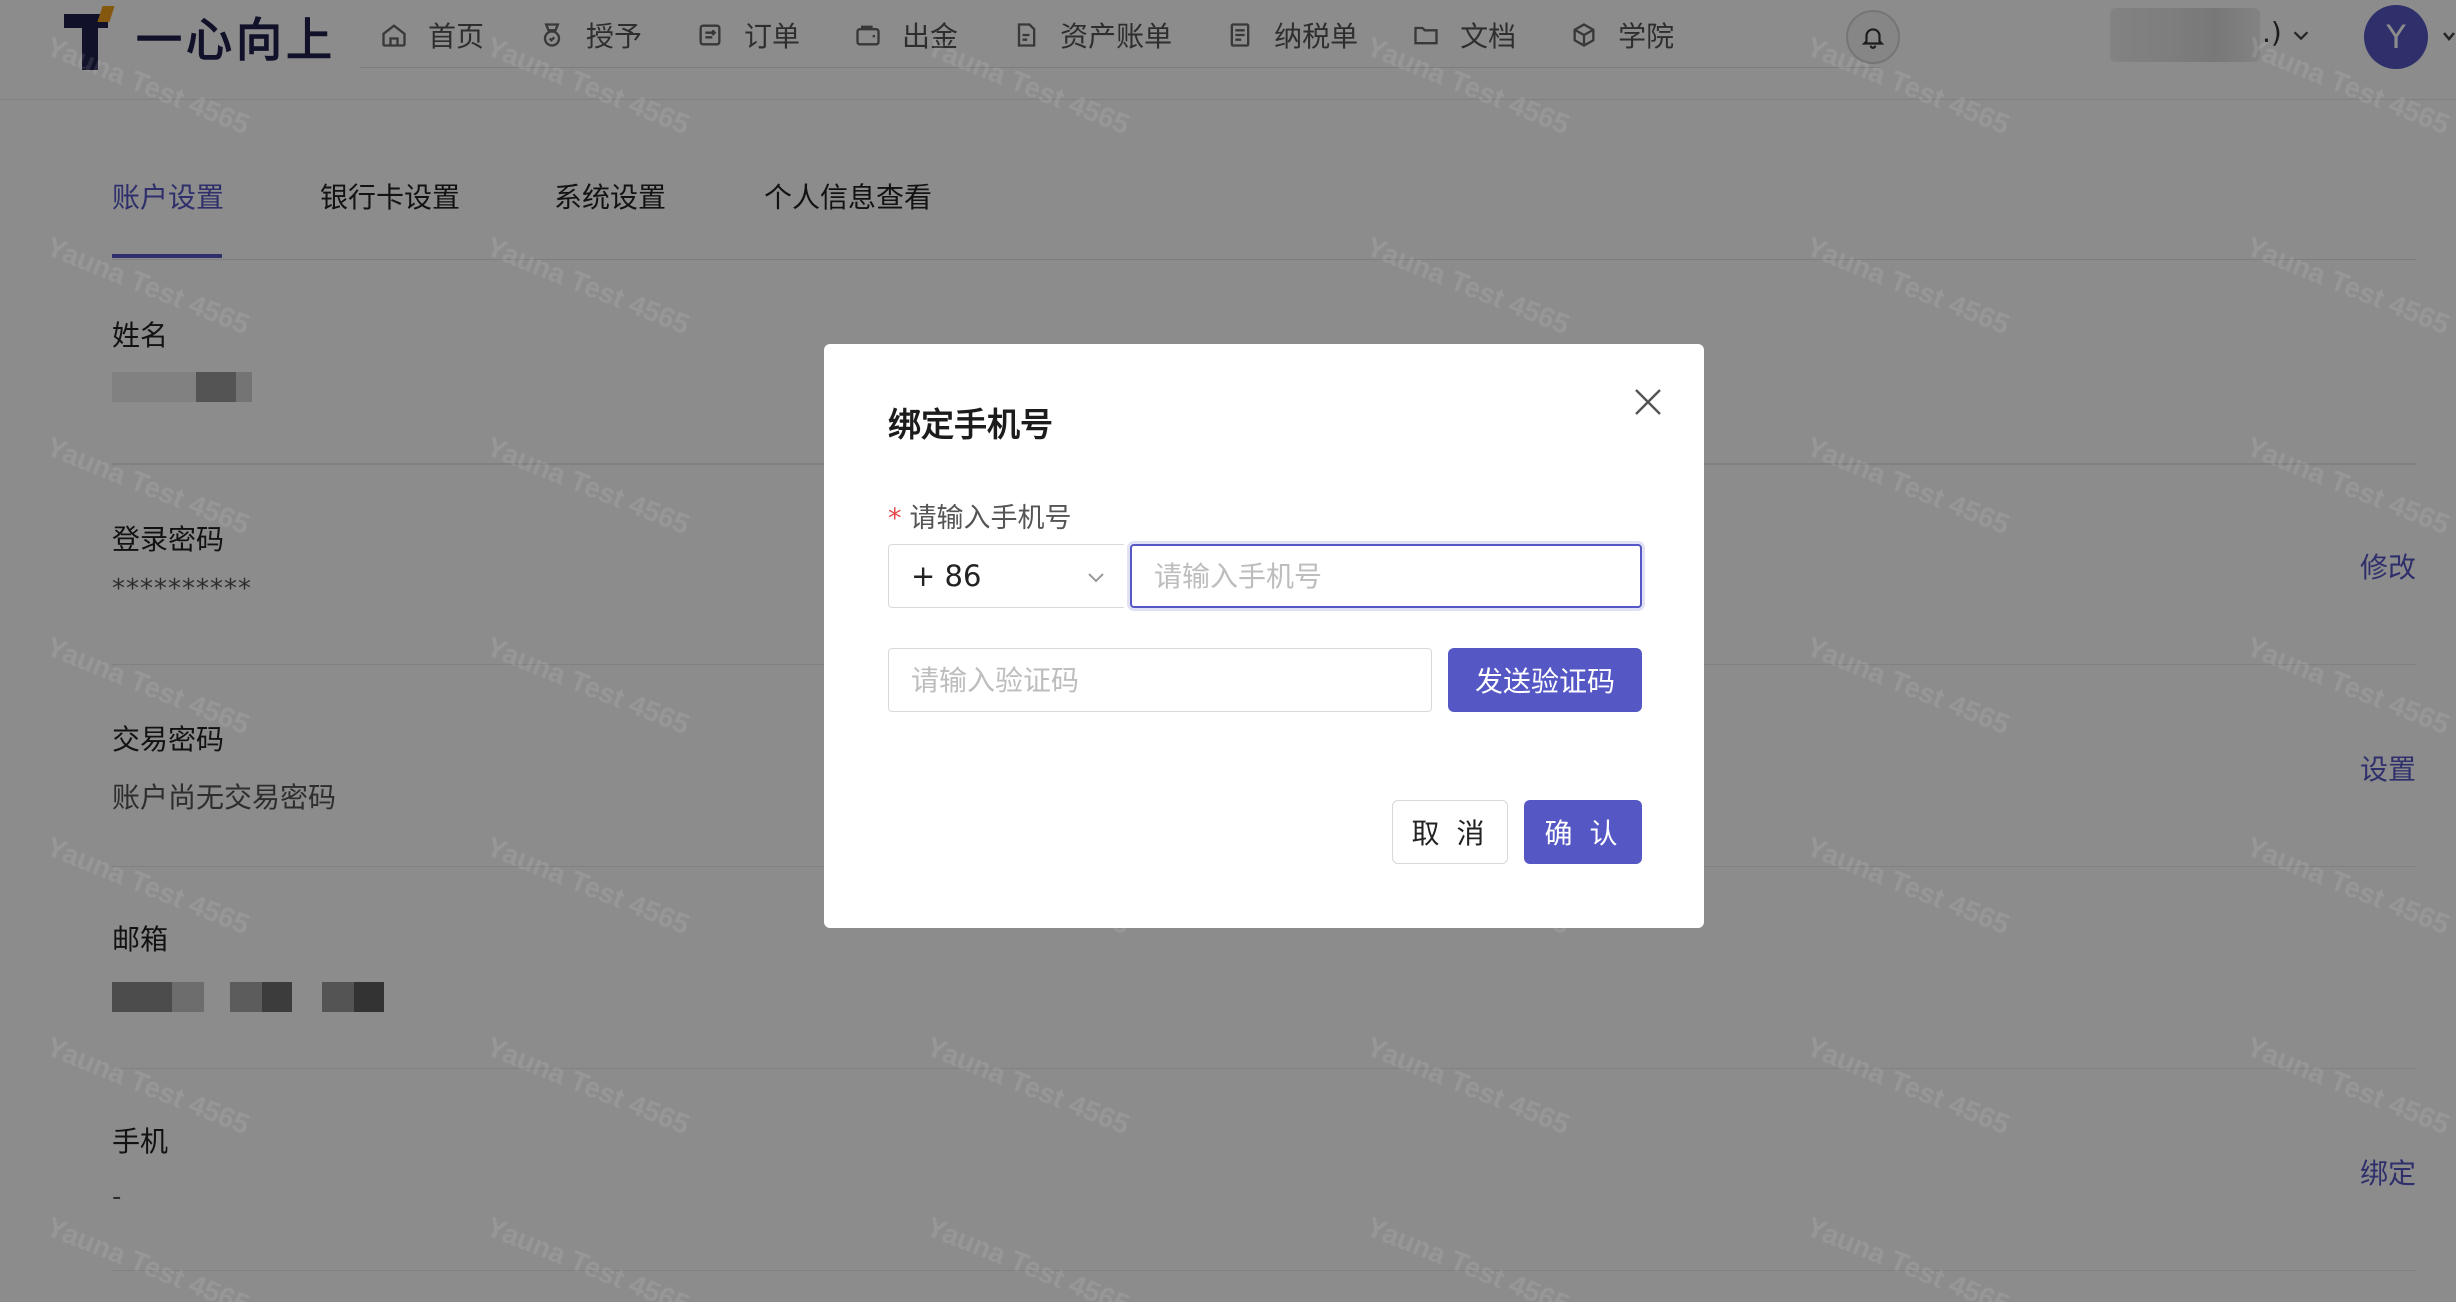 Image resolution: width=2456 pixels, height=1302 pixels. Describe the element at coordinates (1160, 680) in the screenshot. I see `verification-code-input` at that location.